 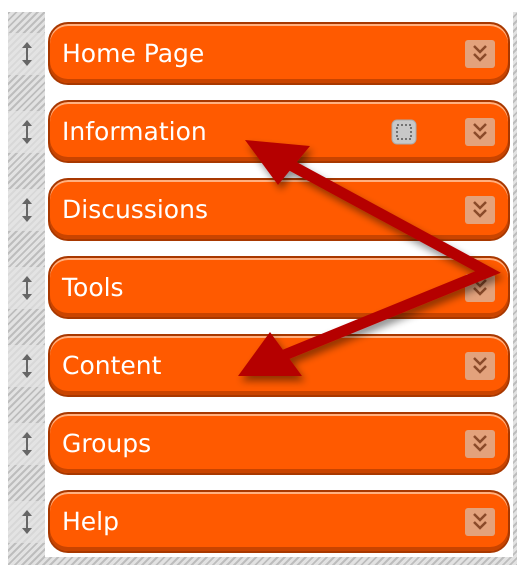 I want to click on menu-item: Content, so click(x=279, y=365).